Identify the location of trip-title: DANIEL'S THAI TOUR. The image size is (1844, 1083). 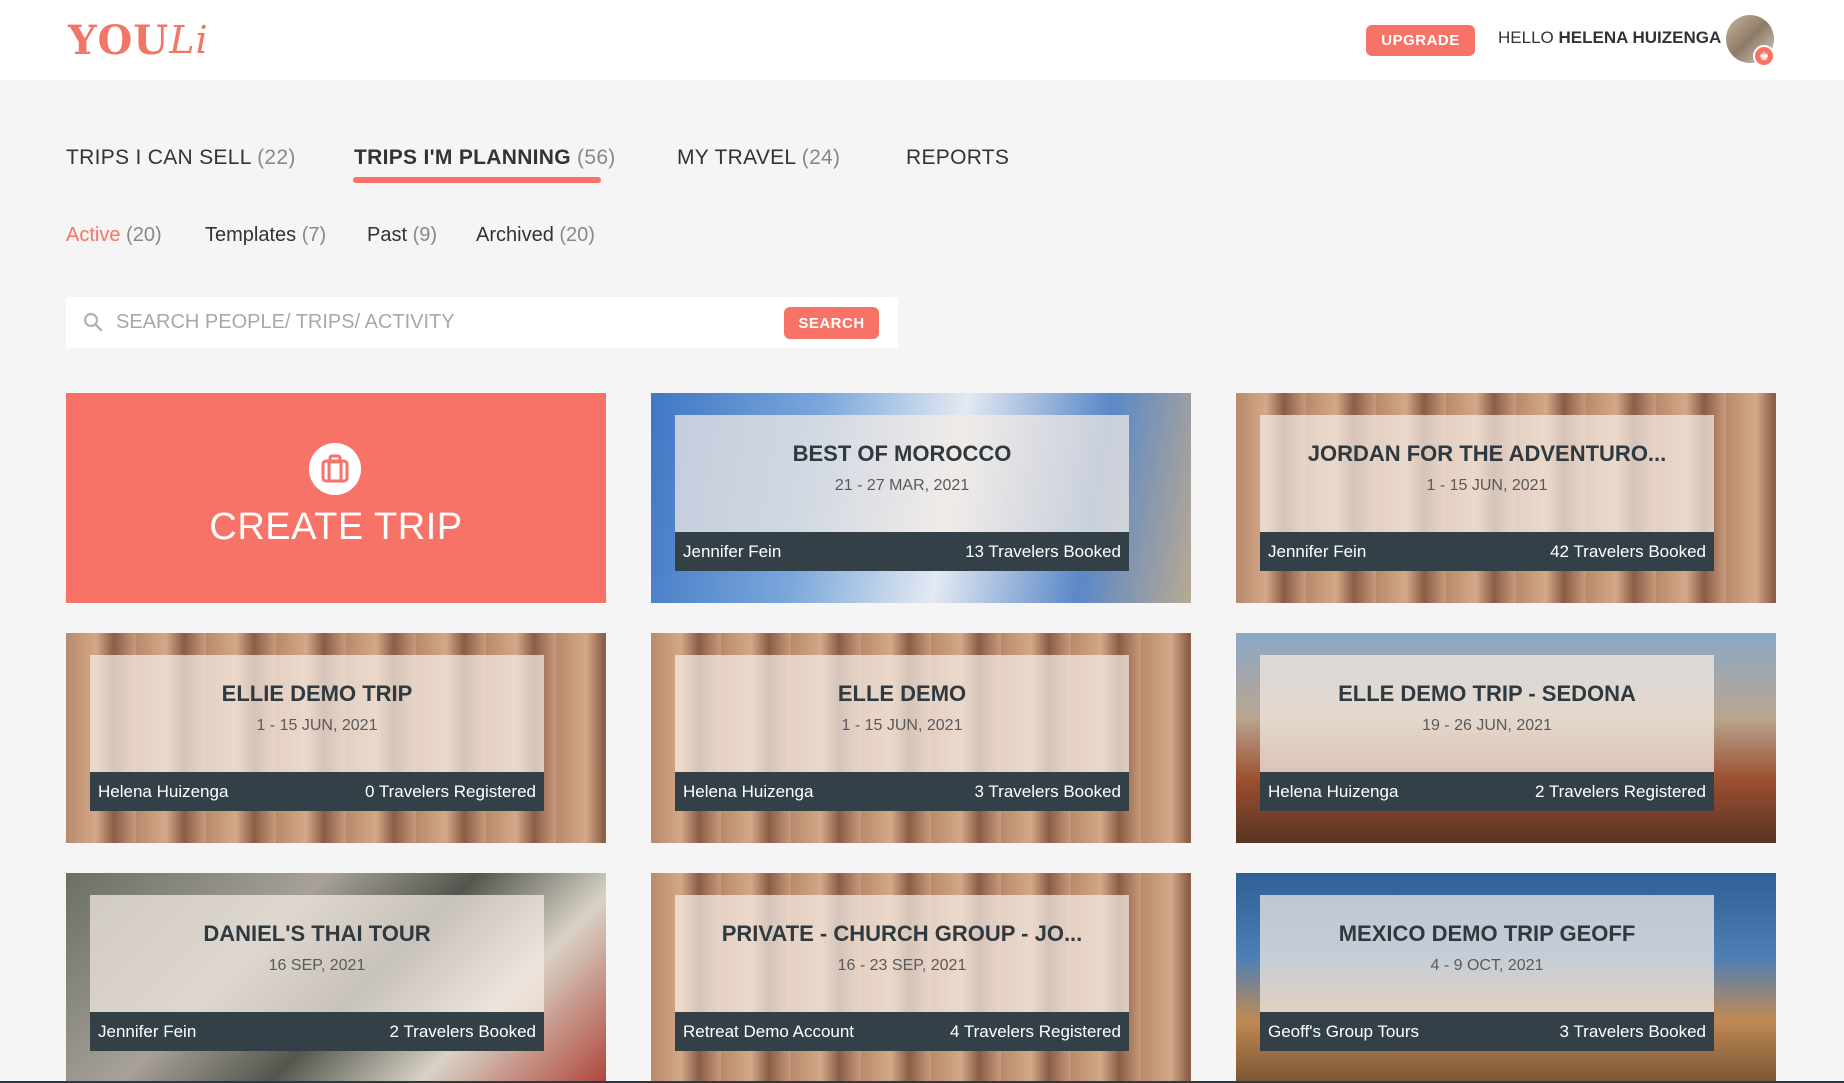
(317, 933).